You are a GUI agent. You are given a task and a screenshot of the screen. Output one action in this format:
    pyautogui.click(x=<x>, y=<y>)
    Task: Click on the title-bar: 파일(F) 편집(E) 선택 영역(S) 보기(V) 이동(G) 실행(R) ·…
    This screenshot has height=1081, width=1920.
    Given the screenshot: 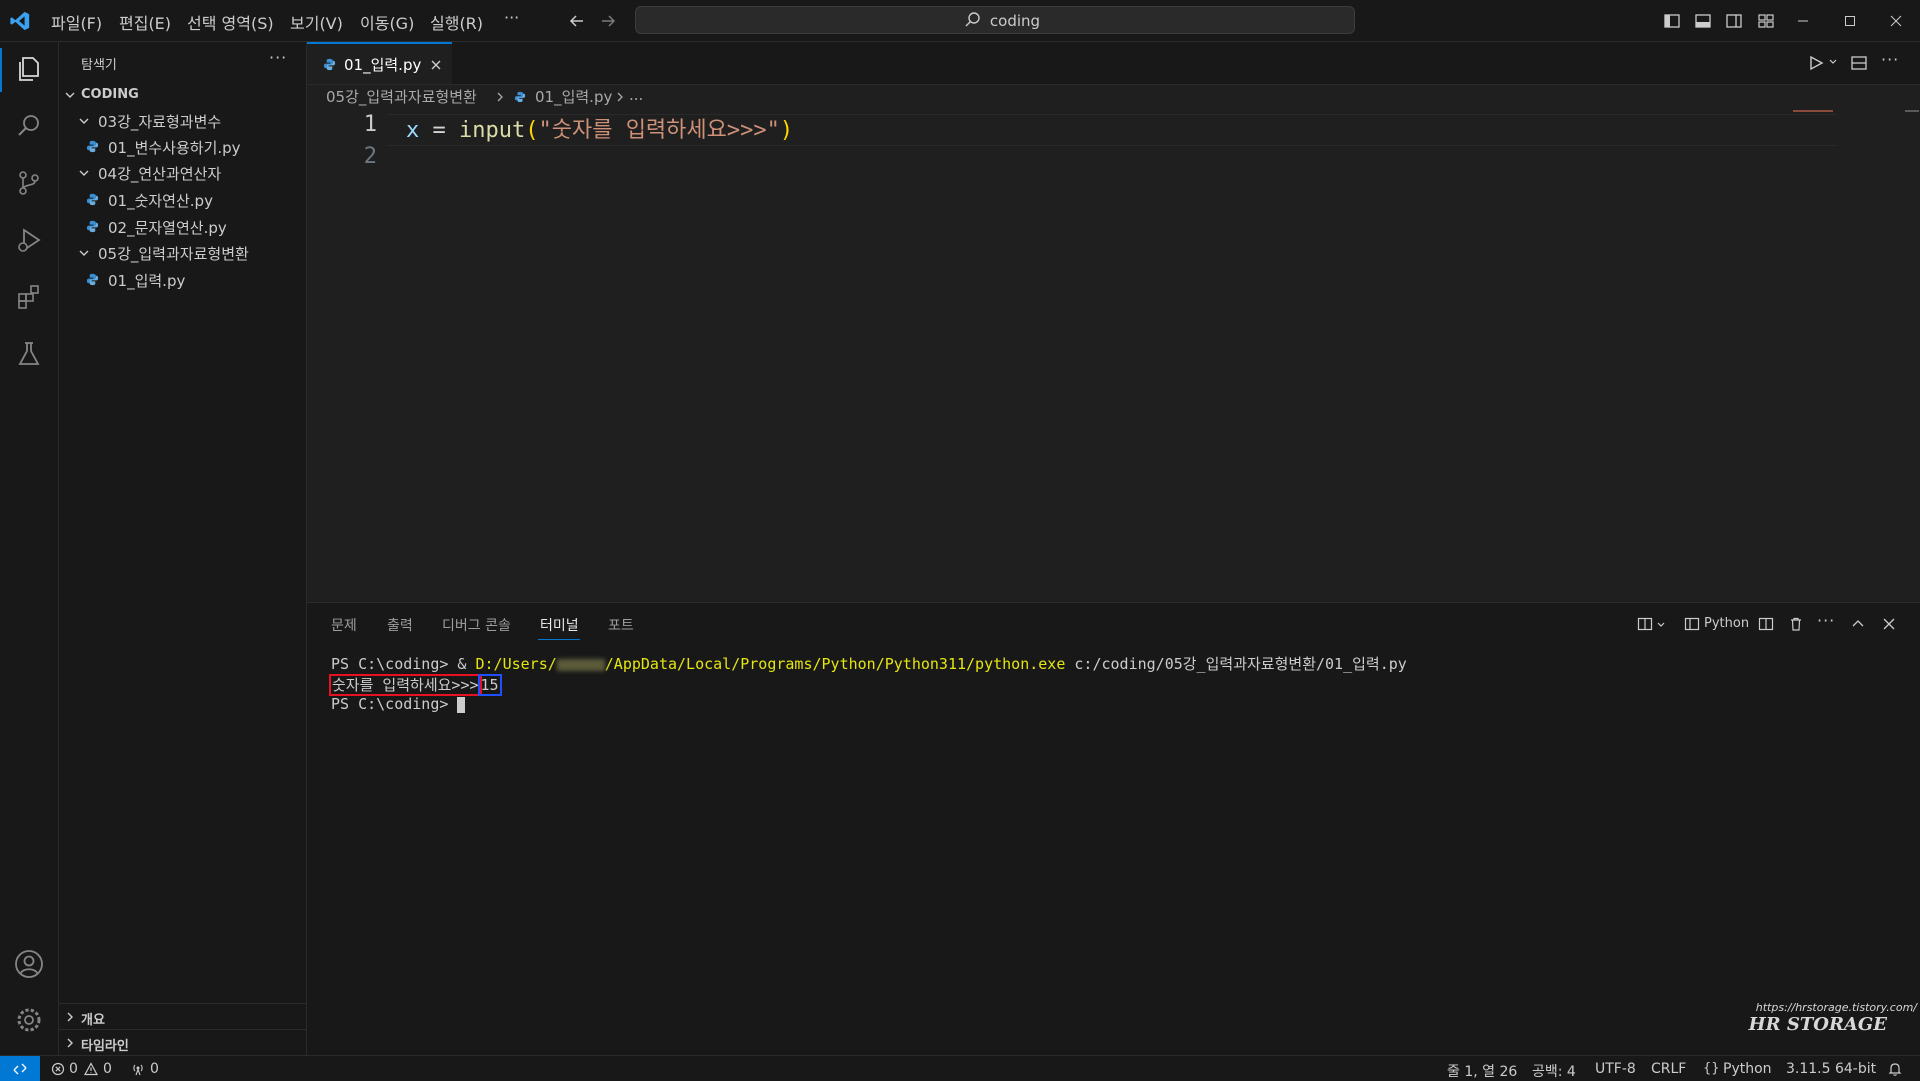 What is the action you would take?
    pyautogui.click(x=960, y=21)
    